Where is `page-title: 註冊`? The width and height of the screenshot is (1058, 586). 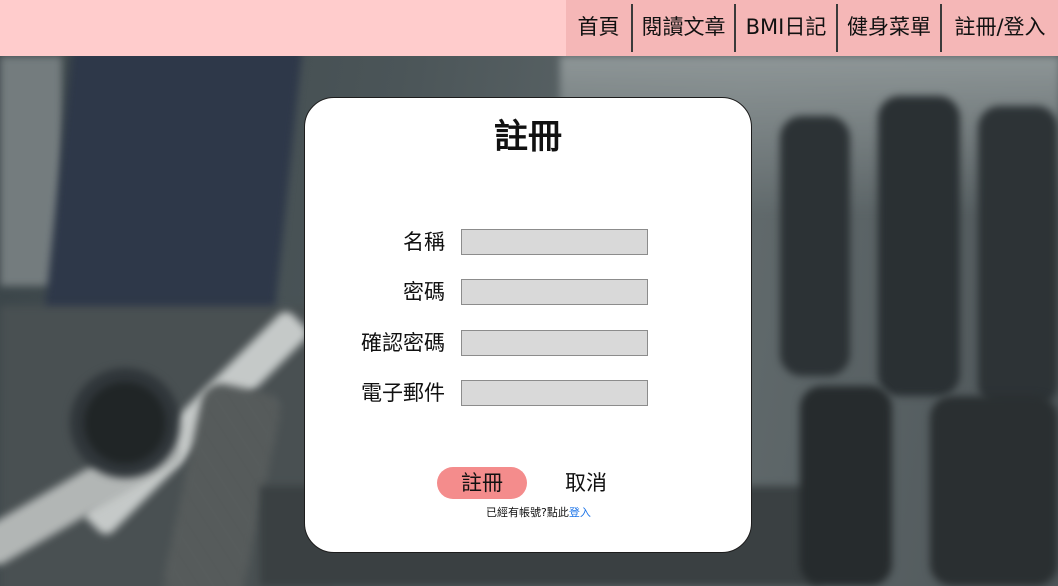 page-title: 註冊 is located at coordinates (528, 137).